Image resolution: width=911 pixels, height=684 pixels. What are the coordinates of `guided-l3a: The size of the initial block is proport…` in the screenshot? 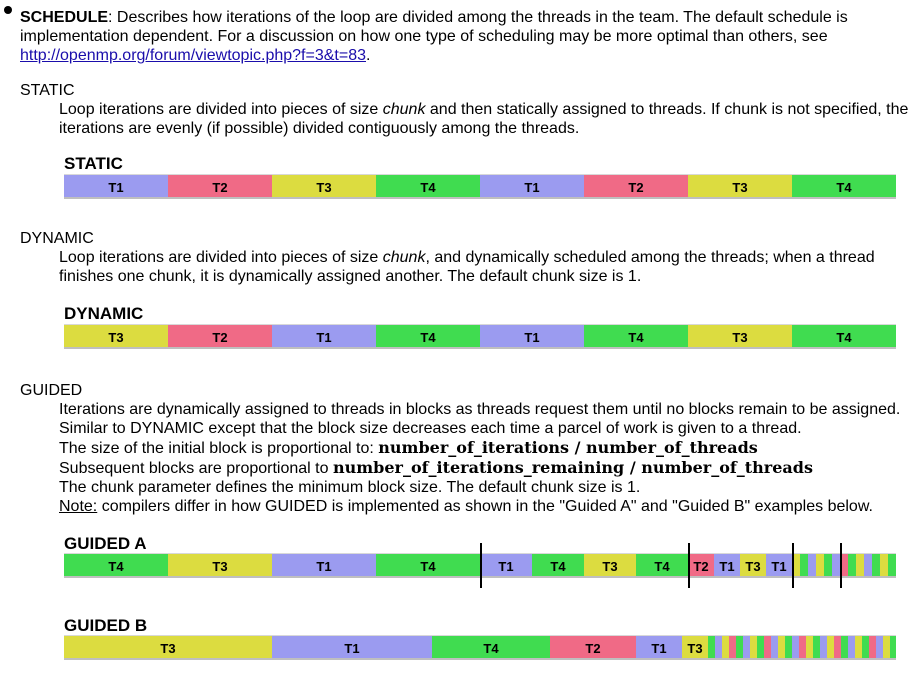 It's located at (219, 448).